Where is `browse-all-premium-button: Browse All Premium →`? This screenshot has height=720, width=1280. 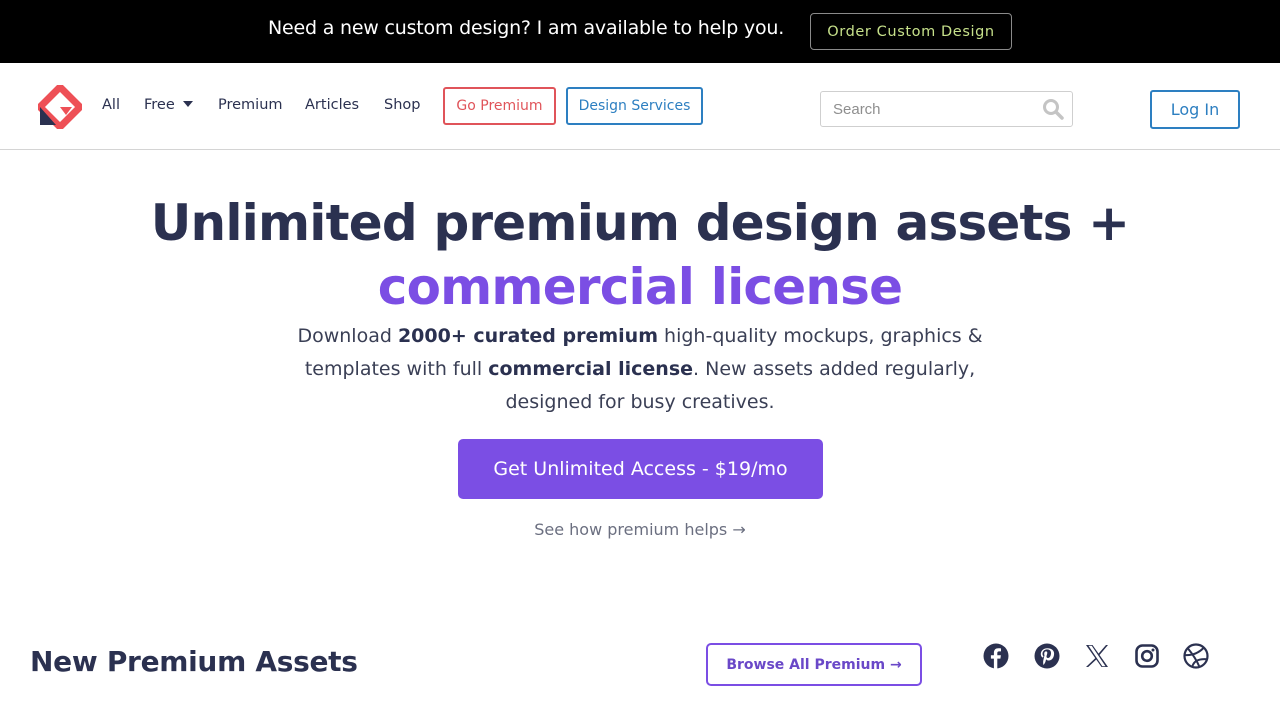 browse-all-premium-button: Browse All Premium → is located at coordinates (814, 664).